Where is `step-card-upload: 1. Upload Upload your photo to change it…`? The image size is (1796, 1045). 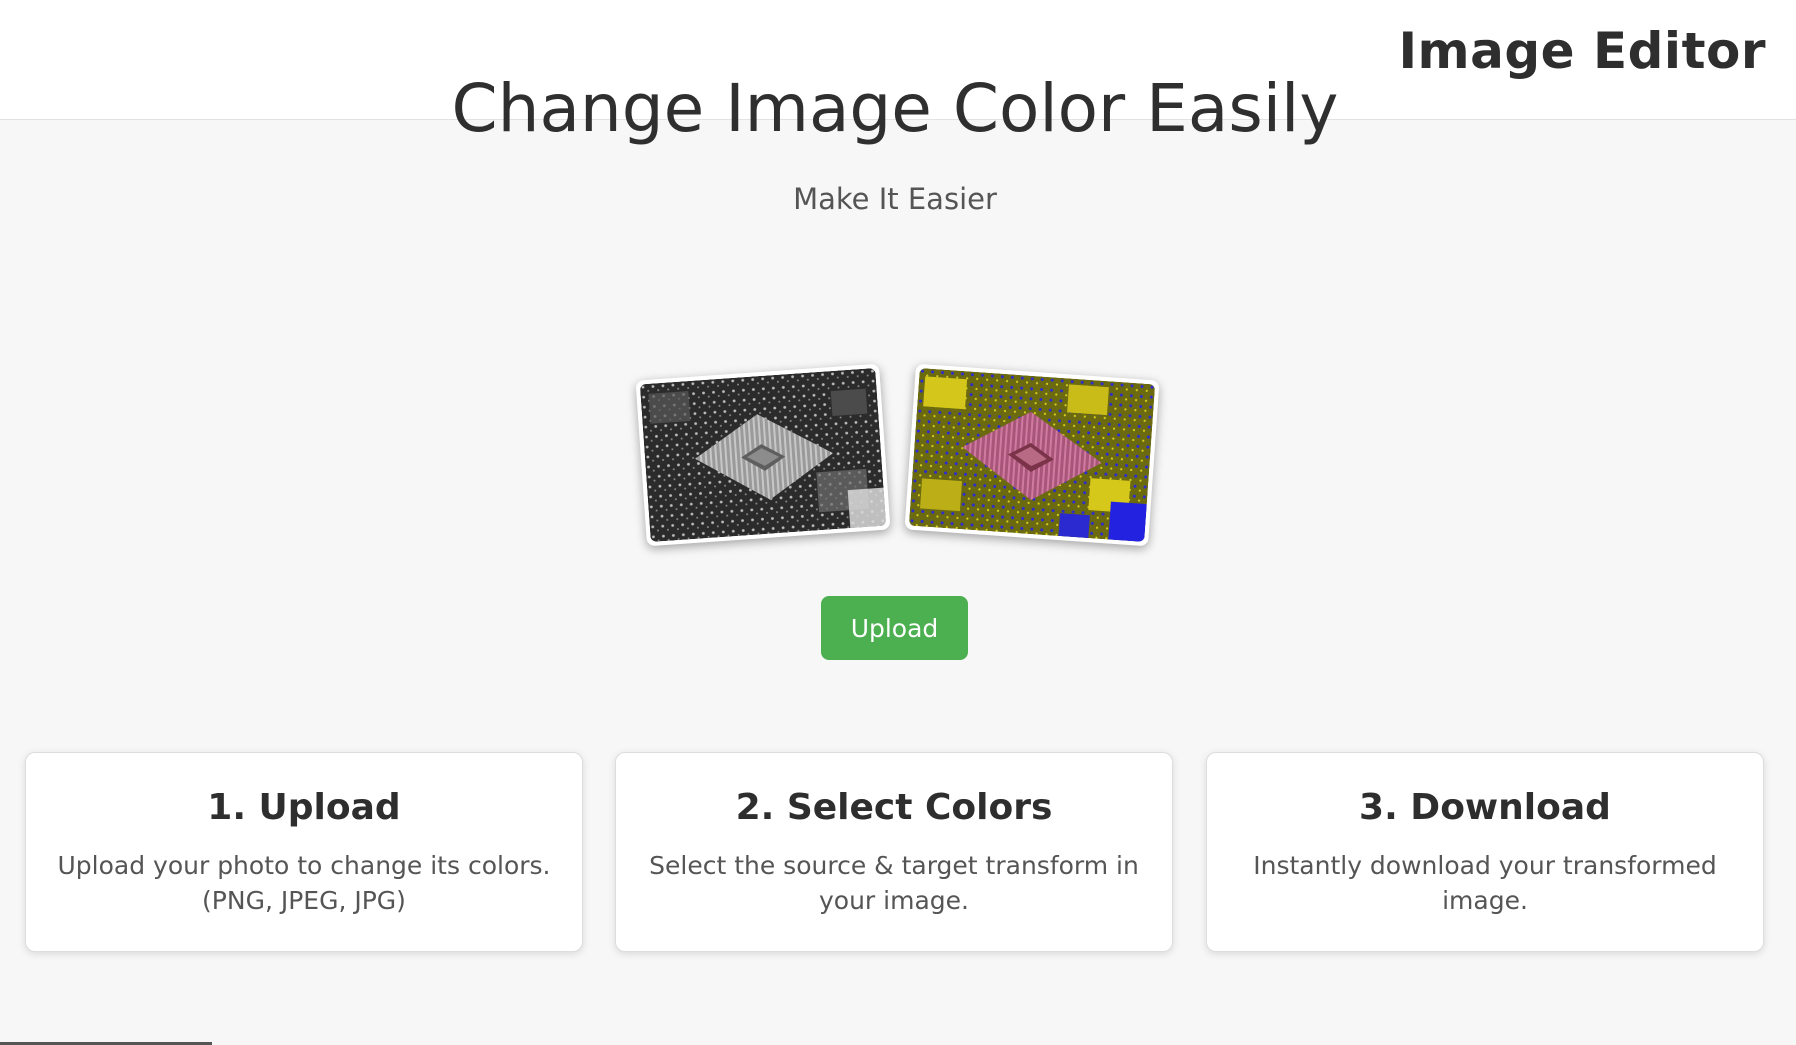
step-card-upload: 1. Upload Upload your photo to change it… is located at coordinates (304, 852).